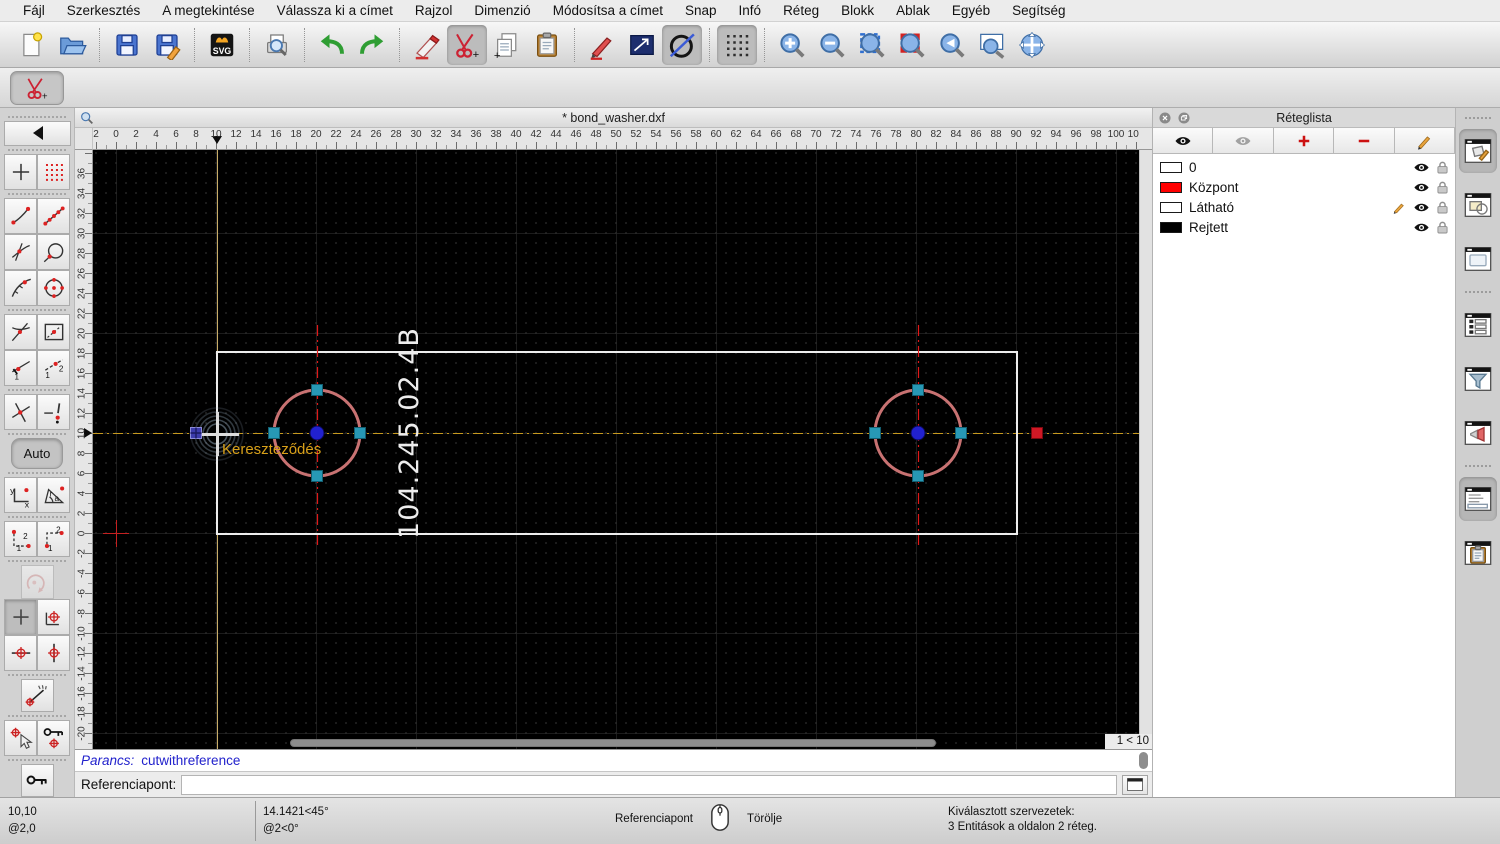  Describe the element at coordinates (53, 251) in the screenshot. I see `snap-on-entity-button` at that location.